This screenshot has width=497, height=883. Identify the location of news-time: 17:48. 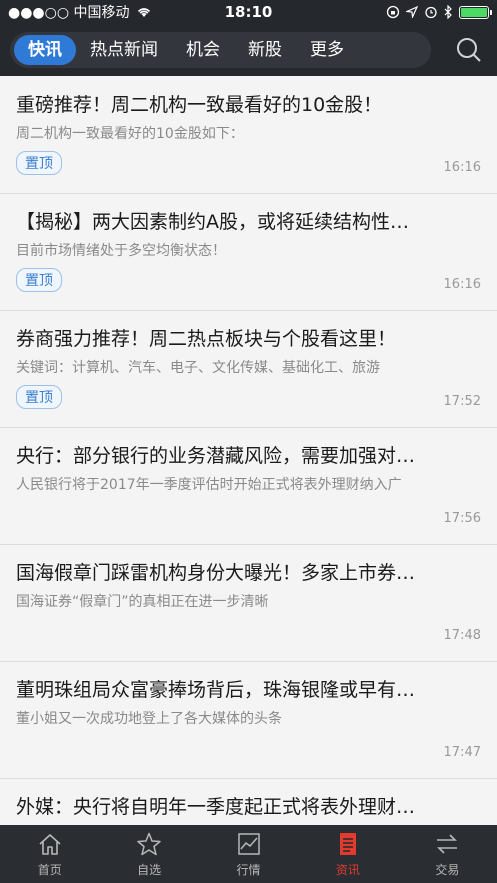
(462, 635).